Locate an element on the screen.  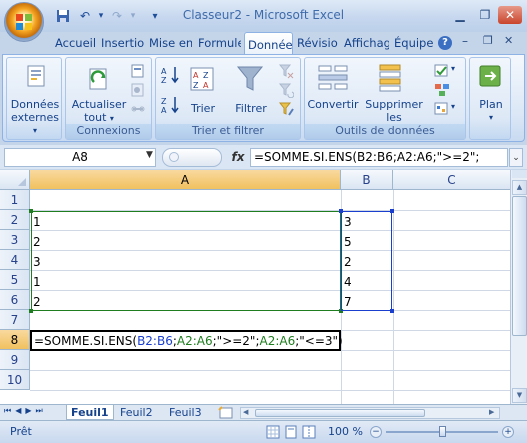
filter-button: Filtrer is located at coordinates (251, 108).